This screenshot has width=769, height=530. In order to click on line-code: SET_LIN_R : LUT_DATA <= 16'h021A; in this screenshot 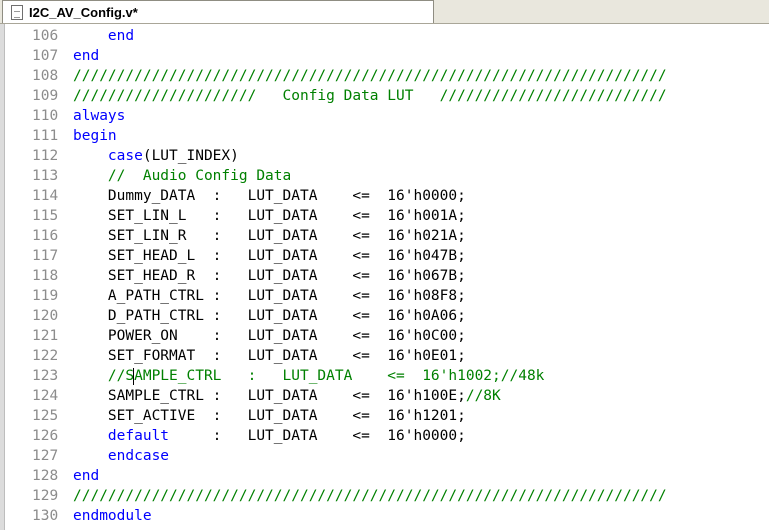, I will do `click(269, 236)`.